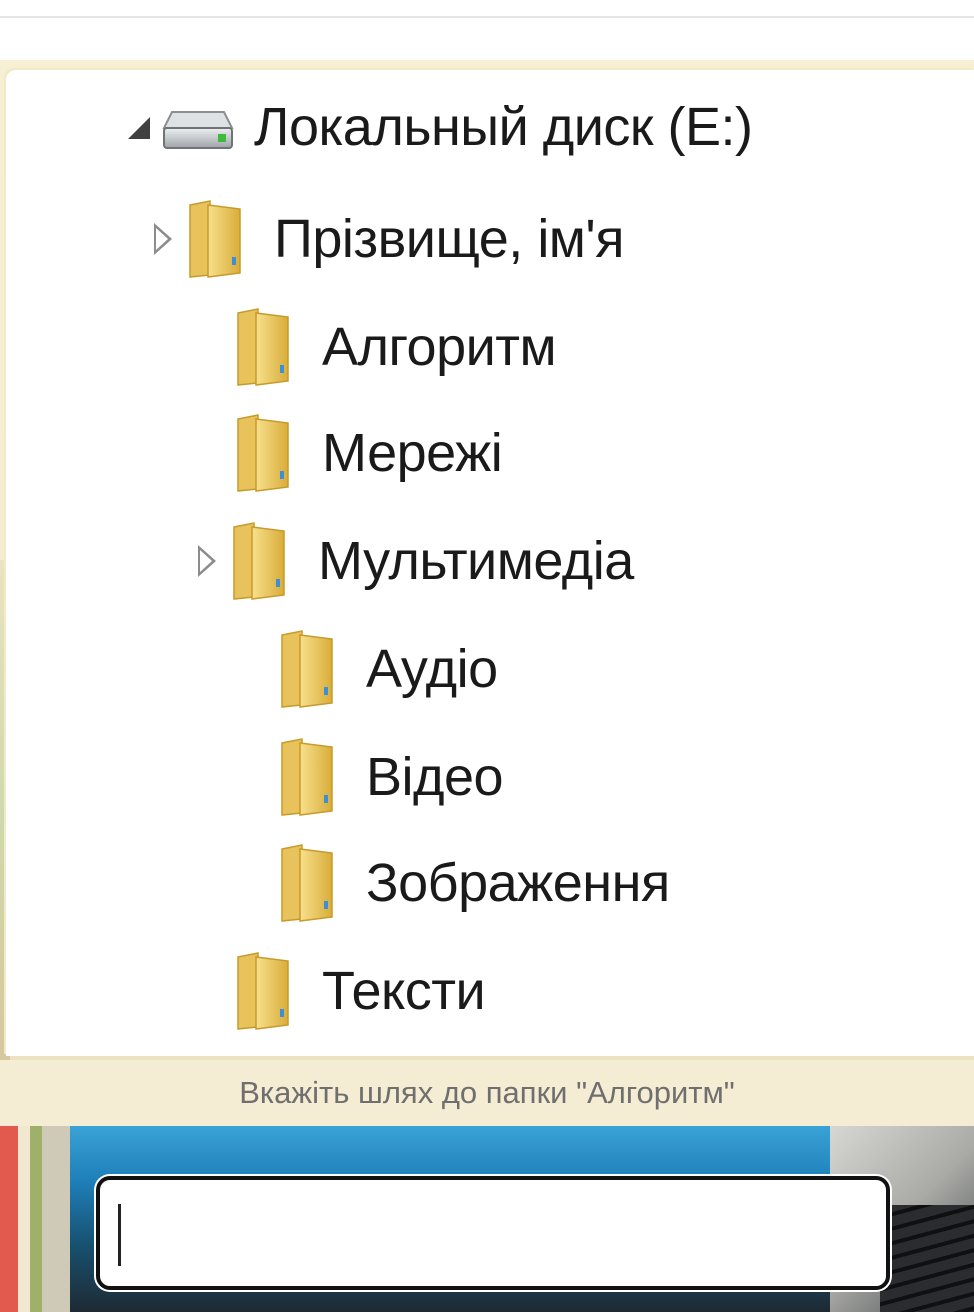  I want to click on tree-item-drive-e: Локальный диск (E:), so click(439, 127).